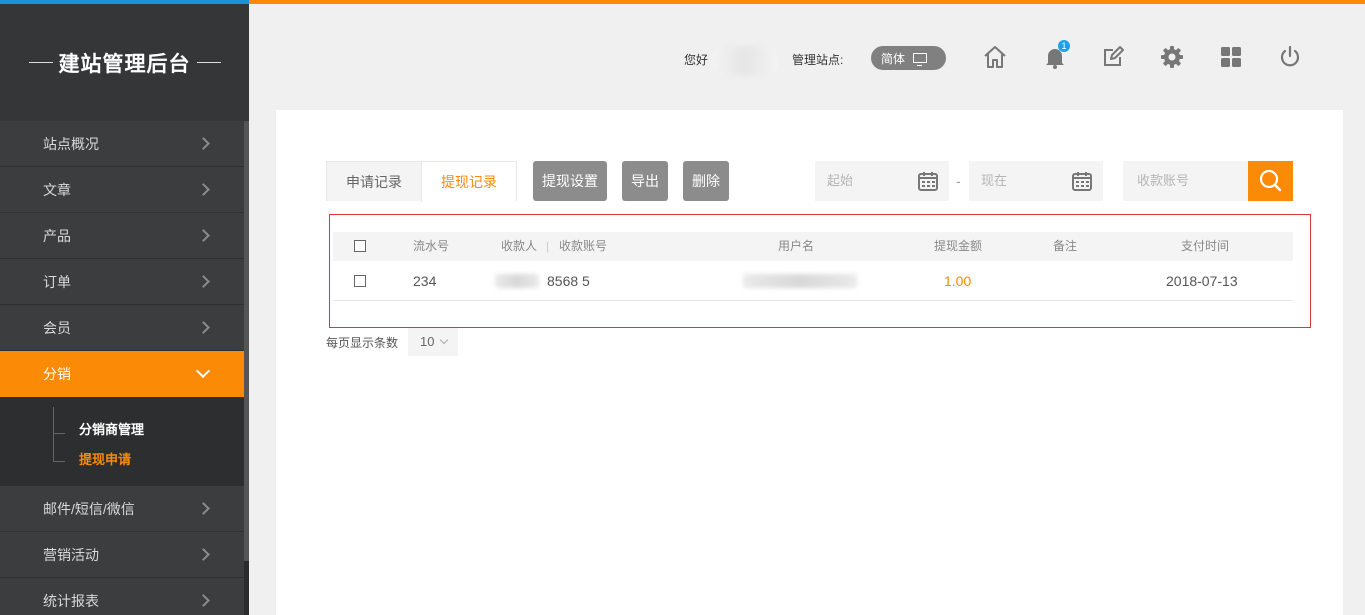 This screenshot has width=1365, height=615. I want to click on table-row: 234 8568 5 1.00 2018-07-13, so click(813, 281).